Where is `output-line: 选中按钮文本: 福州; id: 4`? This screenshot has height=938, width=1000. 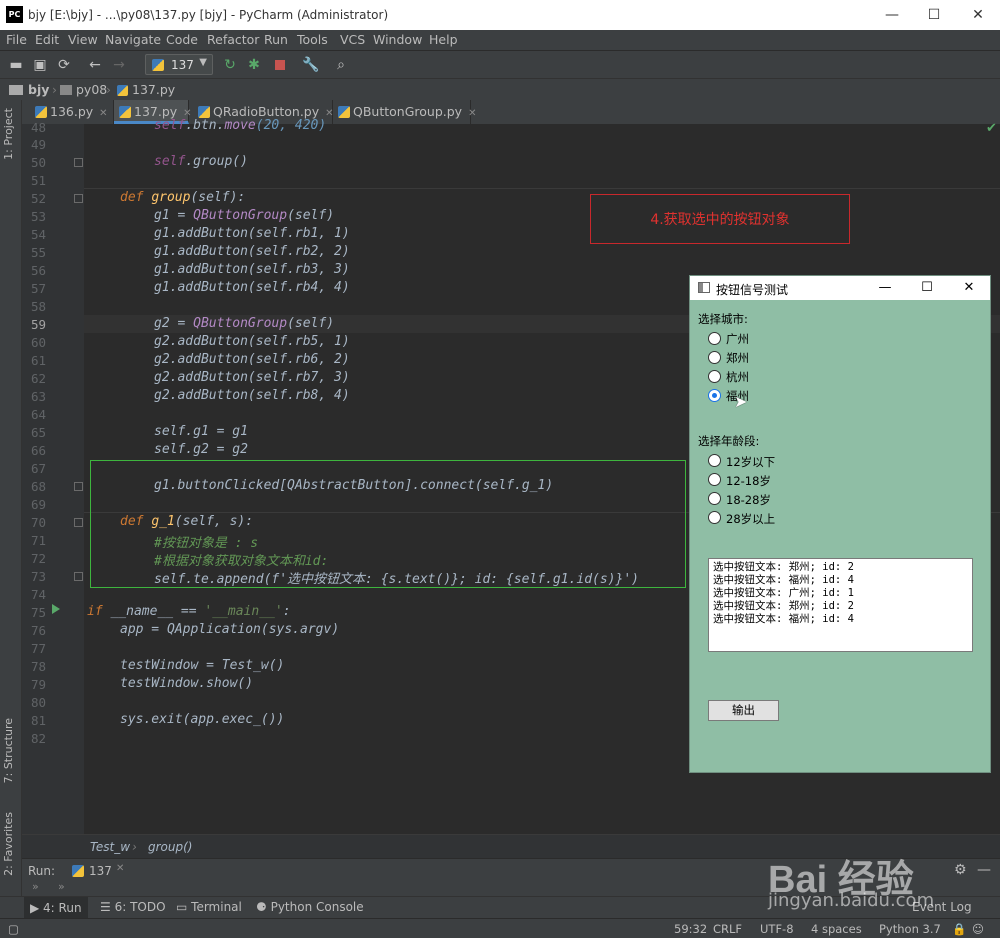
output-line: 选中按钮文本: 福州; id: 4 is located at coordinates (783, 619).